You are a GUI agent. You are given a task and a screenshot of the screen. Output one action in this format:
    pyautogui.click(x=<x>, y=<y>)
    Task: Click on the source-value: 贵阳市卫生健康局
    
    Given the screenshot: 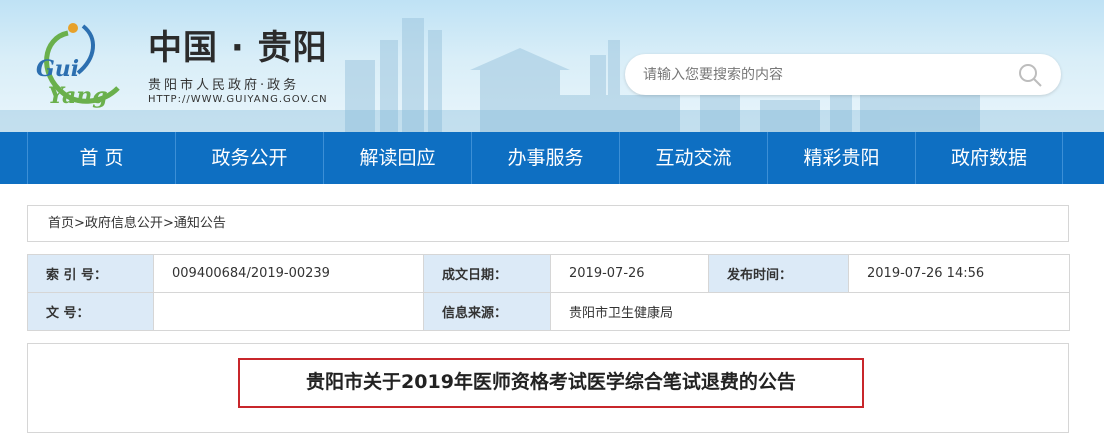 What is the action you would take?
    pyautogui.click(x=810, y=311)
    